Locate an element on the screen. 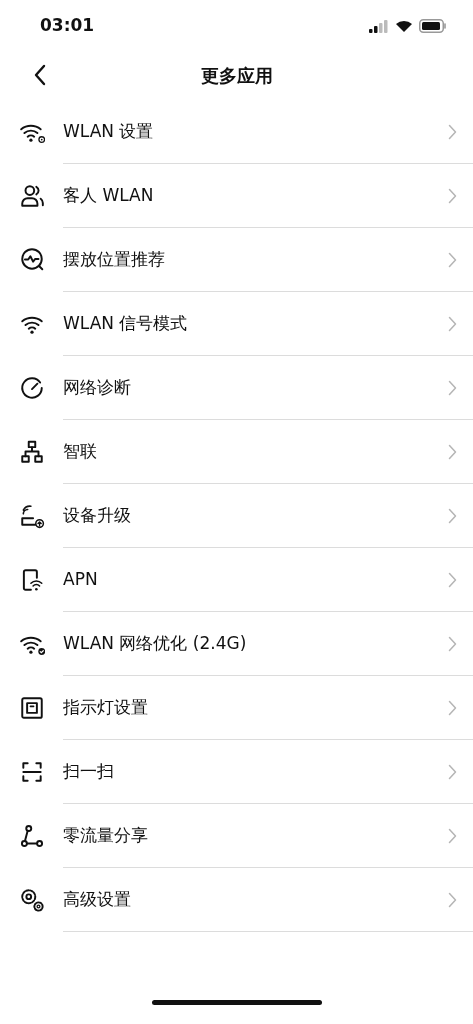  menu-item-label: APN is located at coordinates (80, 579).